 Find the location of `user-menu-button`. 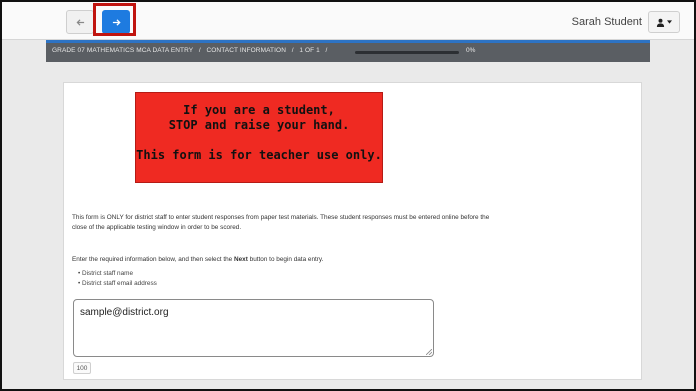

user-menu-button is located at coordinates (664, 22).